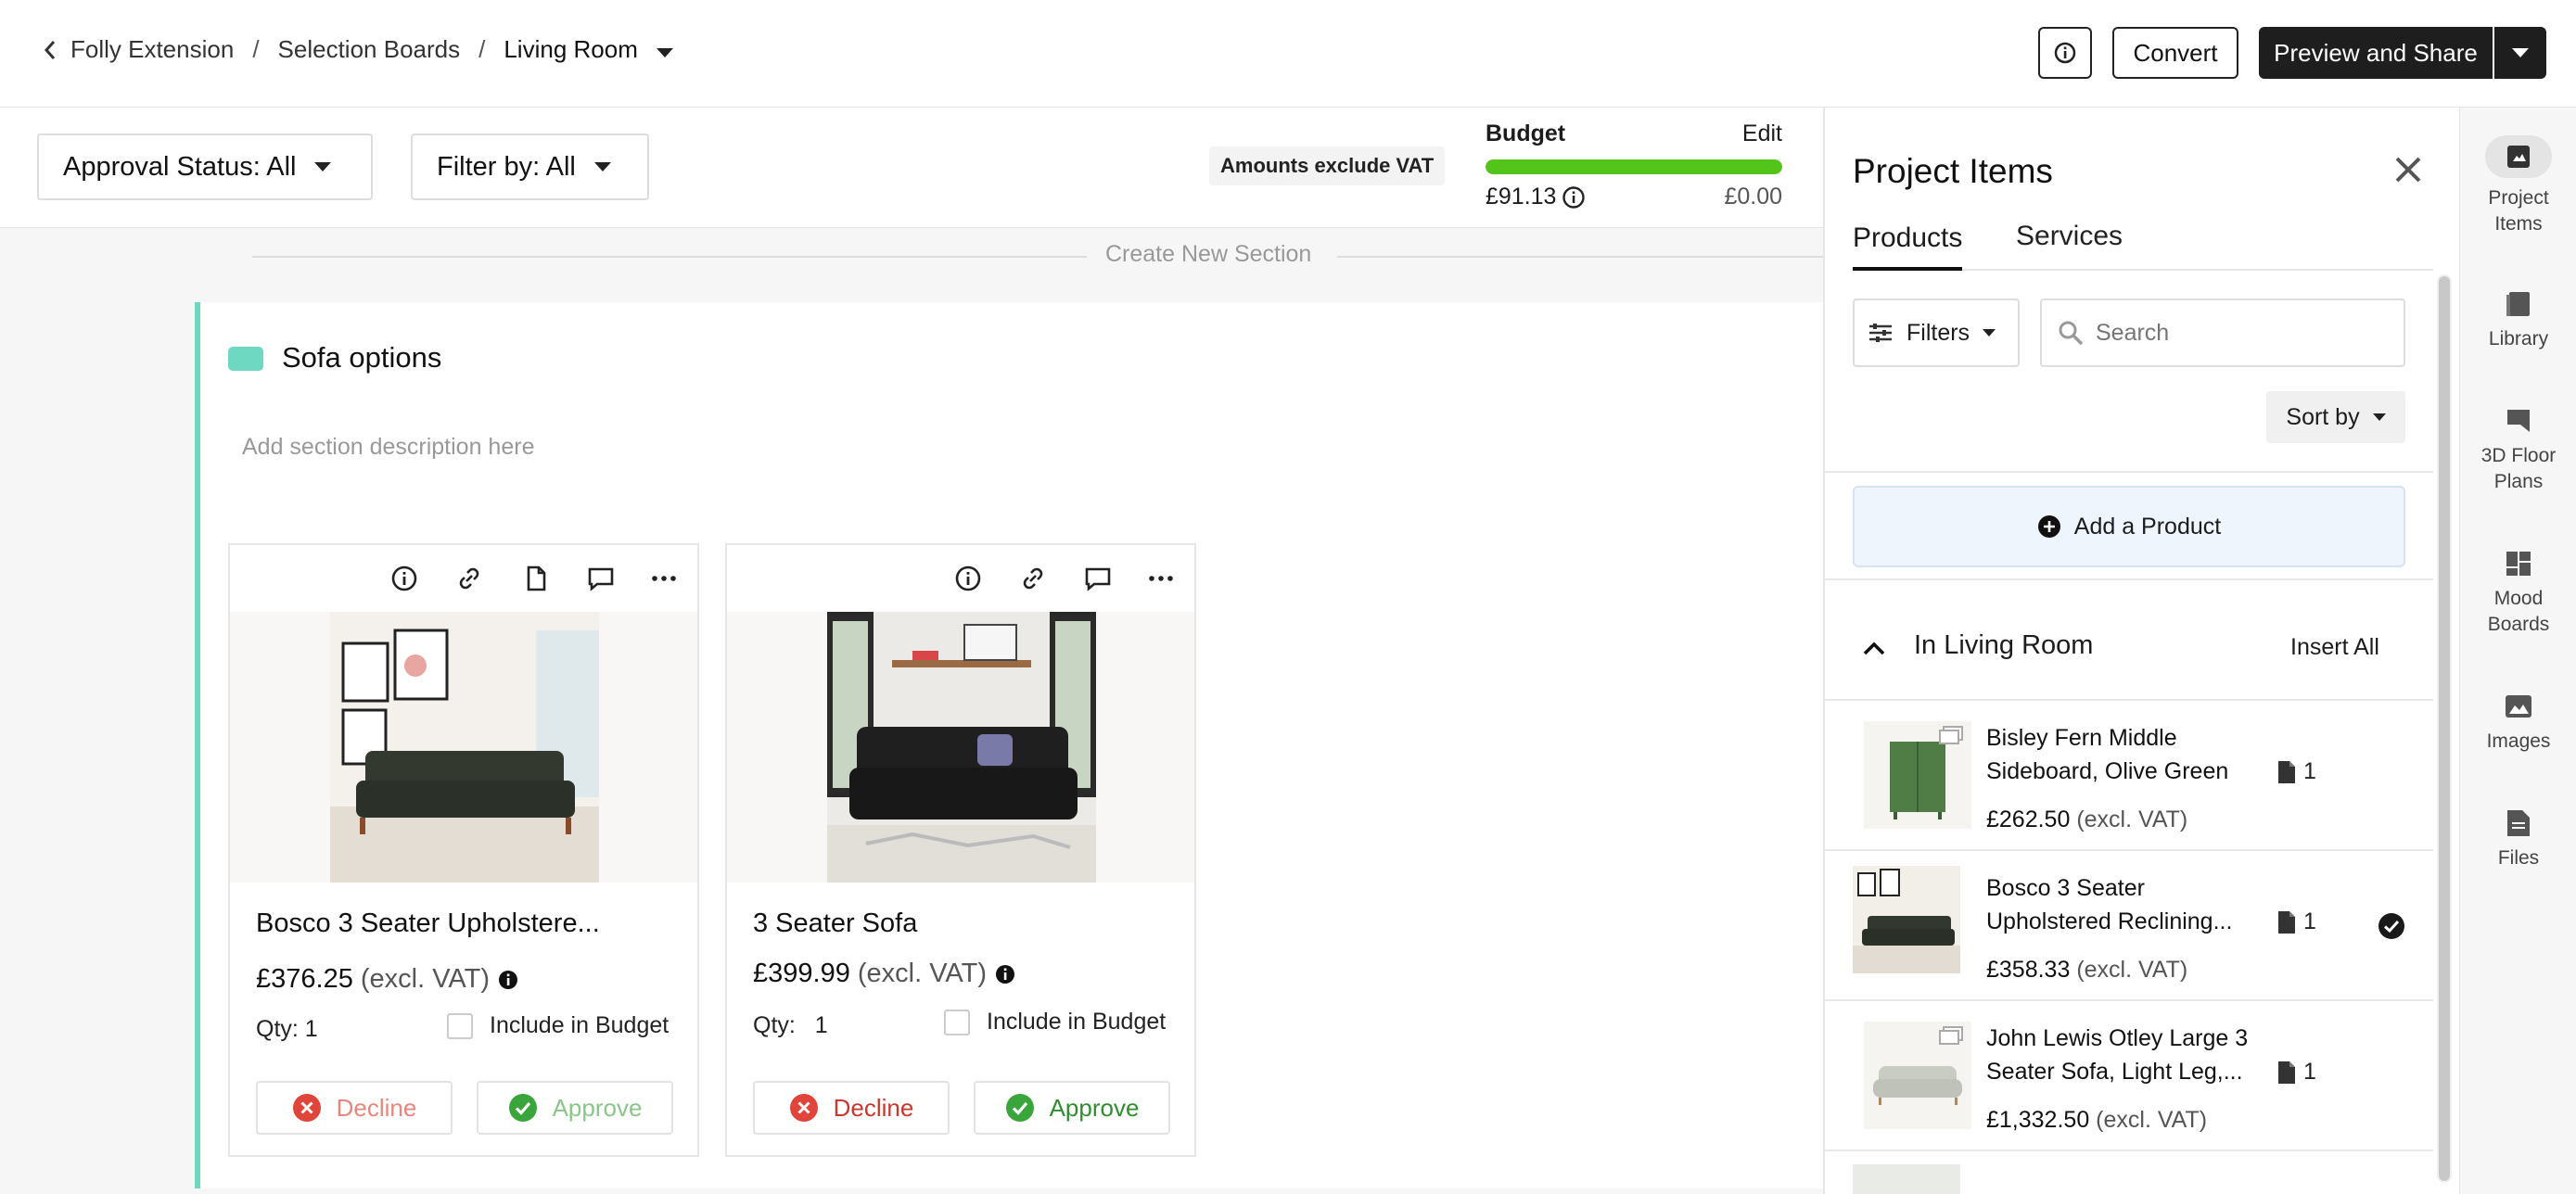  What do you see at coordinates (2518, 320) in the screenshot?
I see `rail-item-library: Library` at bounding box center [2518, 320].